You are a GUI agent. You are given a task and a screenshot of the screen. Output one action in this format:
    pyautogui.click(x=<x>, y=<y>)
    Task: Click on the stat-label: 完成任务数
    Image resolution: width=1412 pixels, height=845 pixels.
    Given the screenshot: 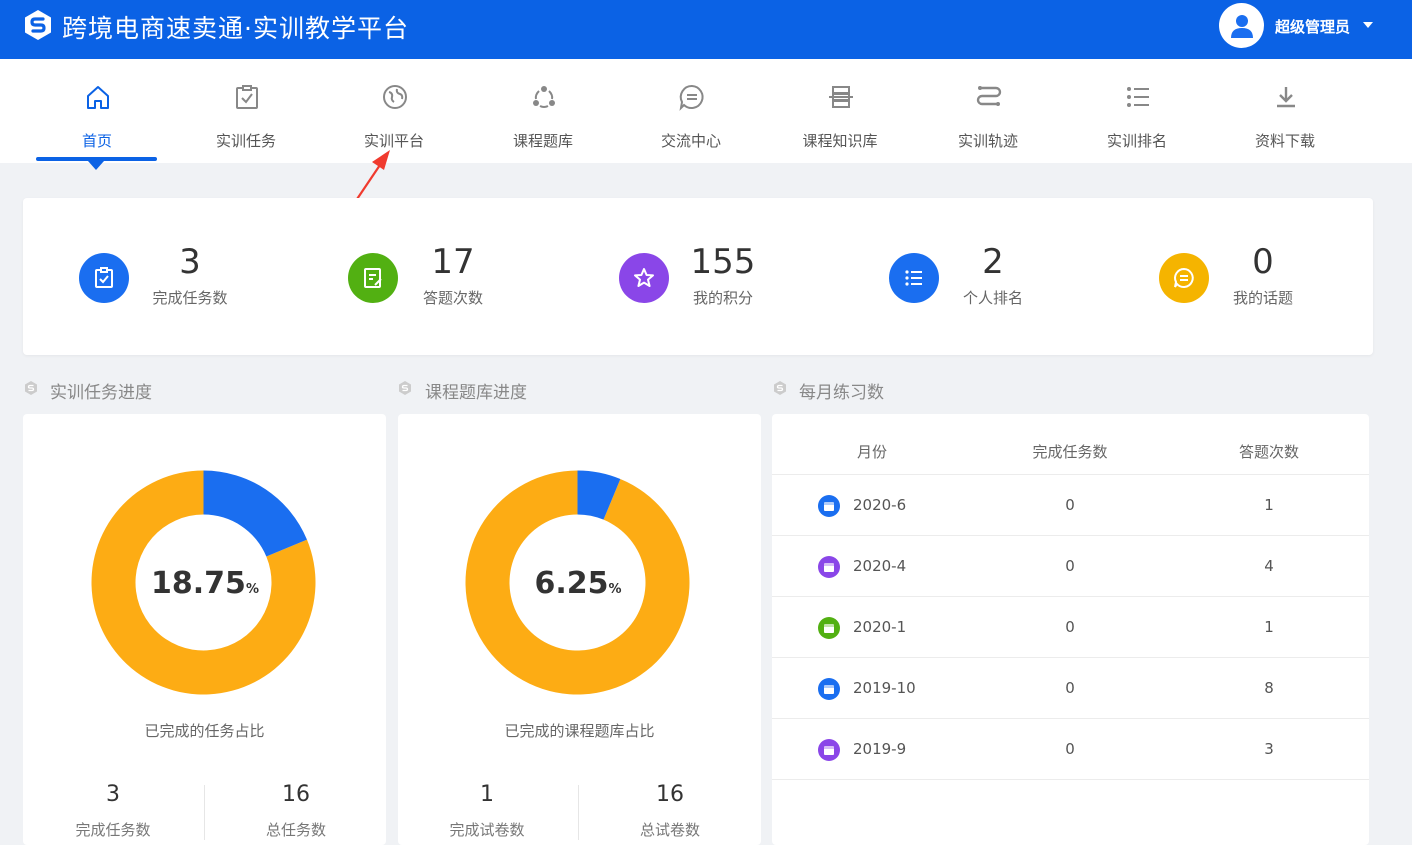 What is the action you would take?
    pyautogui.click(x=190, y=298)
    